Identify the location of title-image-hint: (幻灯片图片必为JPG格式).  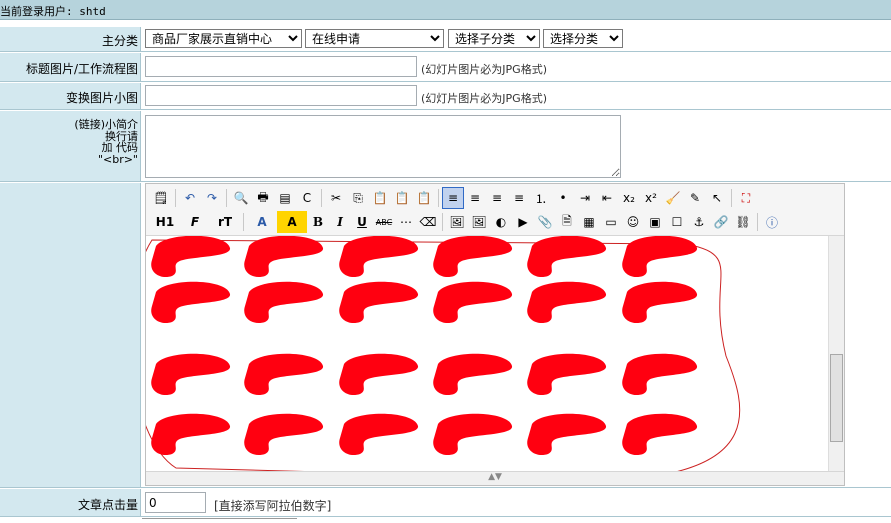
(484, 69).